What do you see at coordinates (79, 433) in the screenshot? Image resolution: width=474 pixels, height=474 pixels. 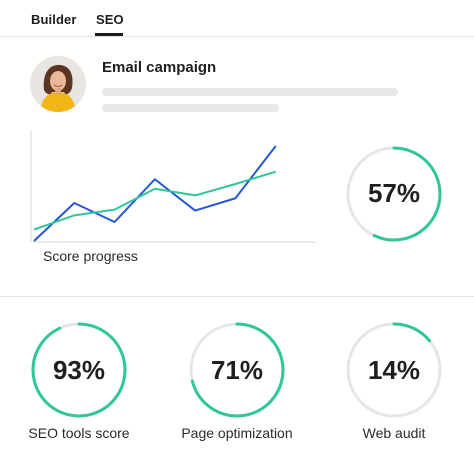 I see `seo-tools-score-label: SEO tools score` at bounding box center [79, 433].